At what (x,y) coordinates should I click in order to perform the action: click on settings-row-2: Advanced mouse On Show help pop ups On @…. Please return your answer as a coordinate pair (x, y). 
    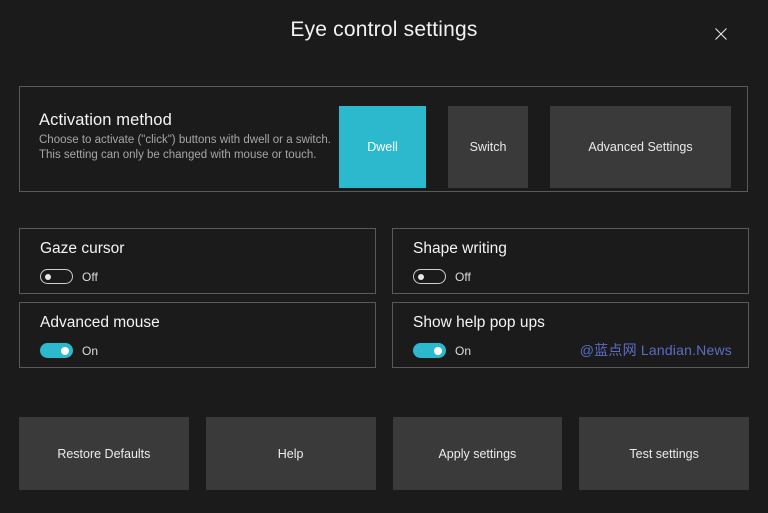
    Looking at the image, I should click on (384, 335).